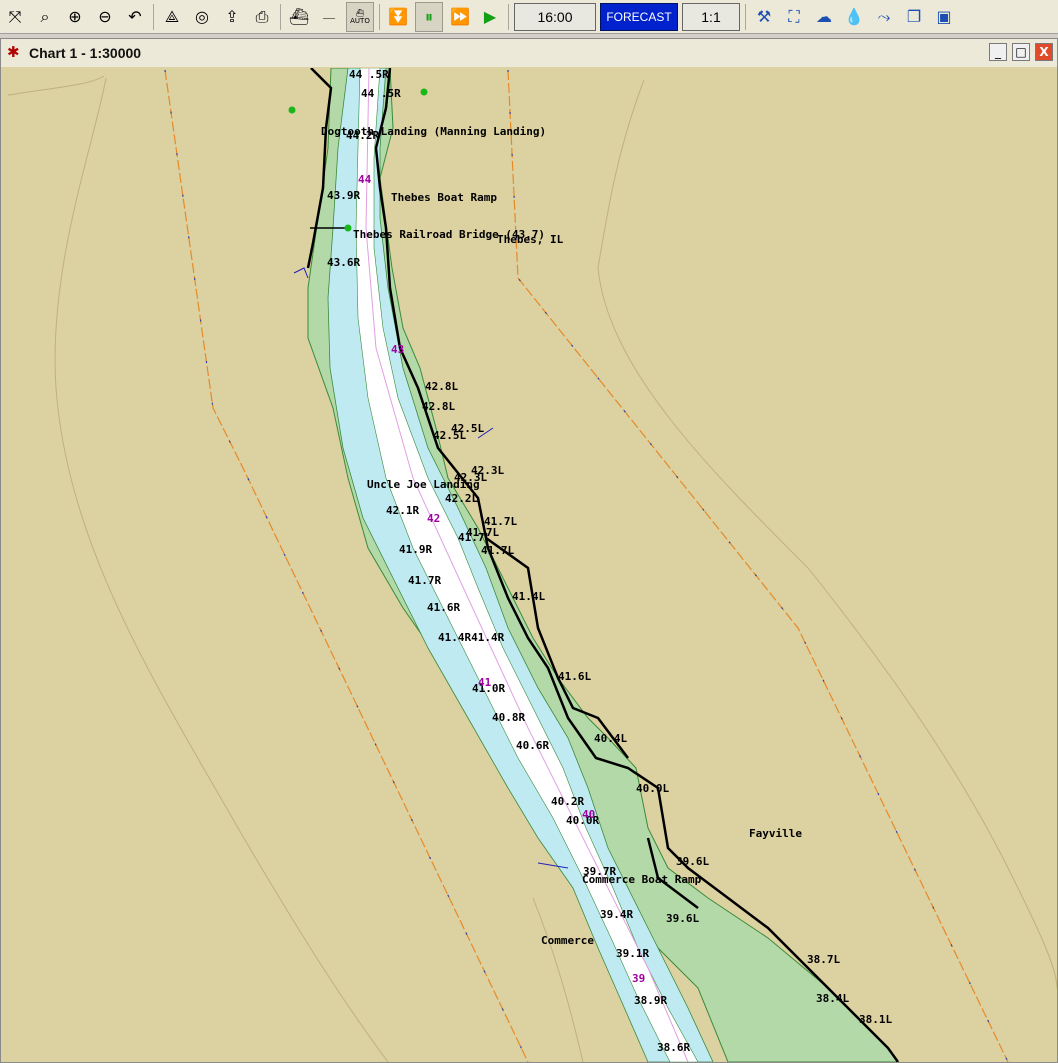  What do you see at coordinates (423, 484) in the screenshot?
I see `chart-label-uncle-joe: Uncle Joe Landing` at bounding box center [423, 484].